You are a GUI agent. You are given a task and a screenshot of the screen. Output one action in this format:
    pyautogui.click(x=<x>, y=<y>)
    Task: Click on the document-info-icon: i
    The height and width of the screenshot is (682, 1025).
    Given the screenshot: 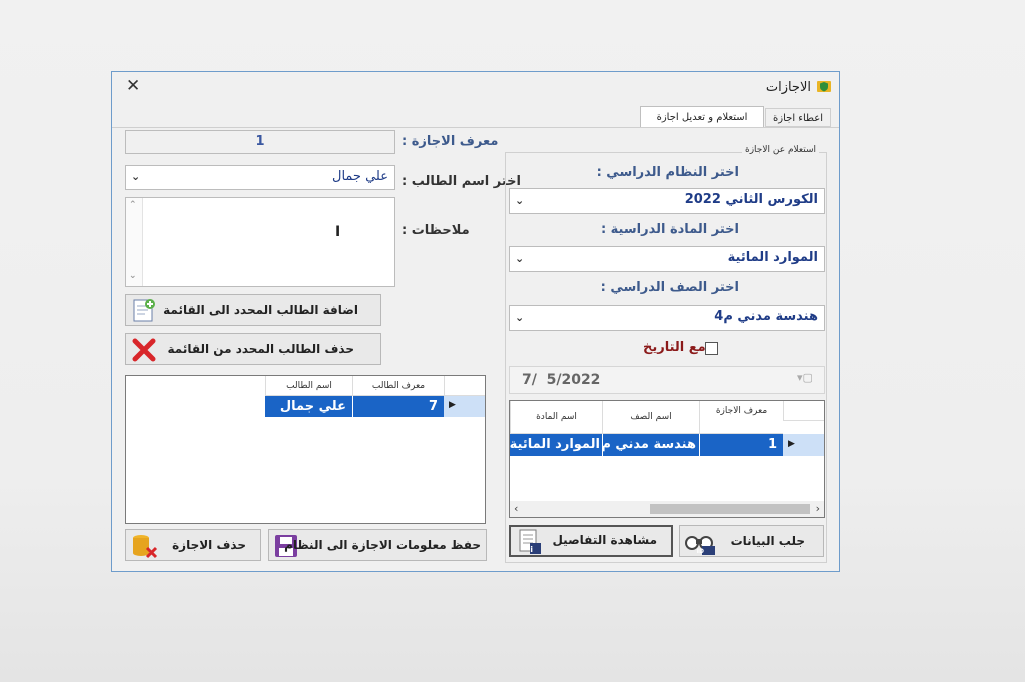 What is the action you would take?
    pyautogui.click(x=530, y=541)
    